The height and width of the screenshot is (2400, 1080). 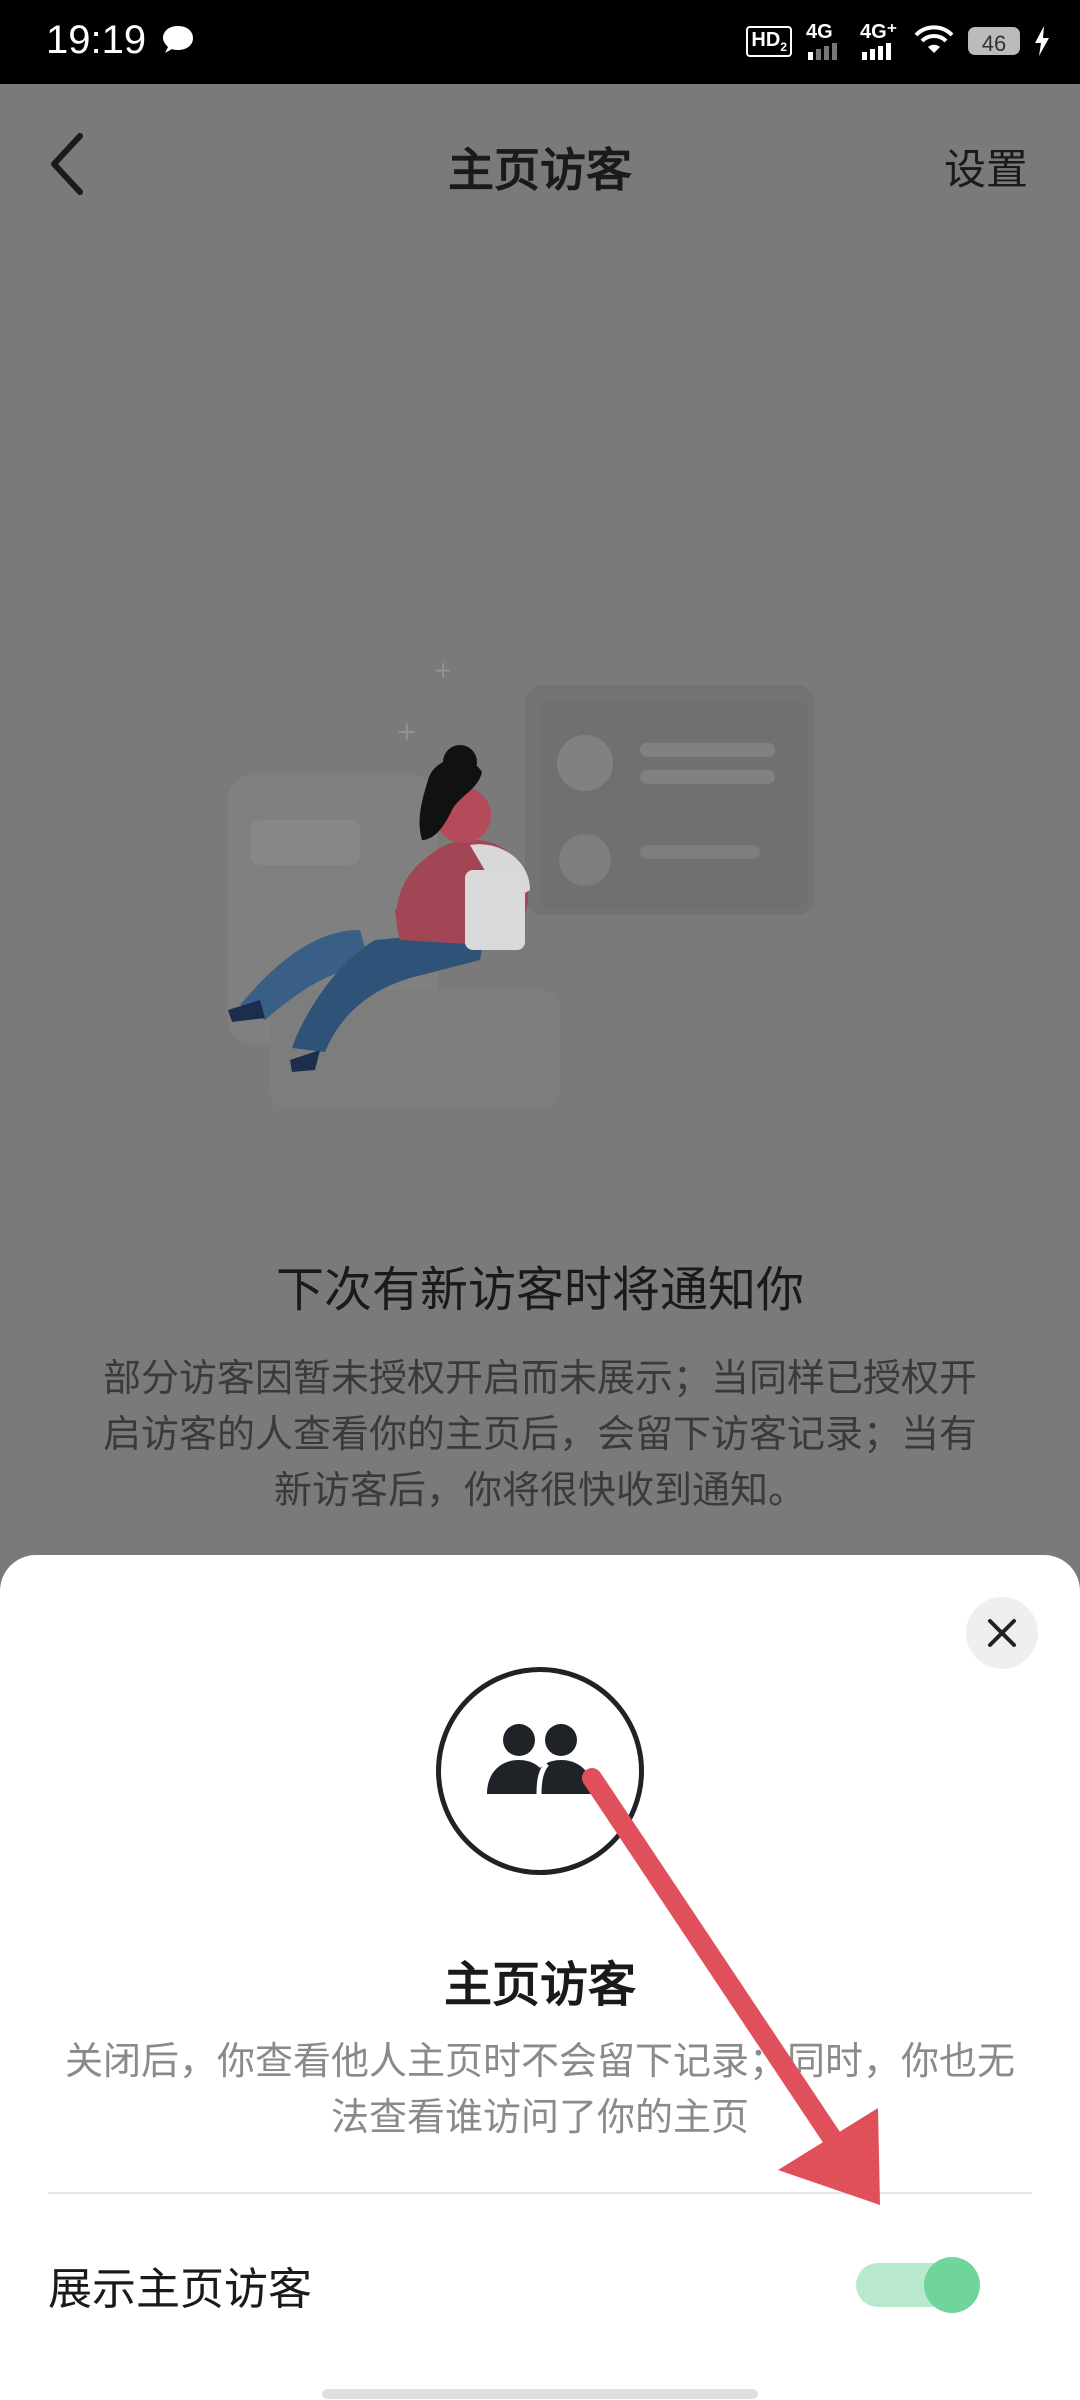 I want to click on status-icons: HD2 4G 4G⁺ 46, so click(x=898, y=41).